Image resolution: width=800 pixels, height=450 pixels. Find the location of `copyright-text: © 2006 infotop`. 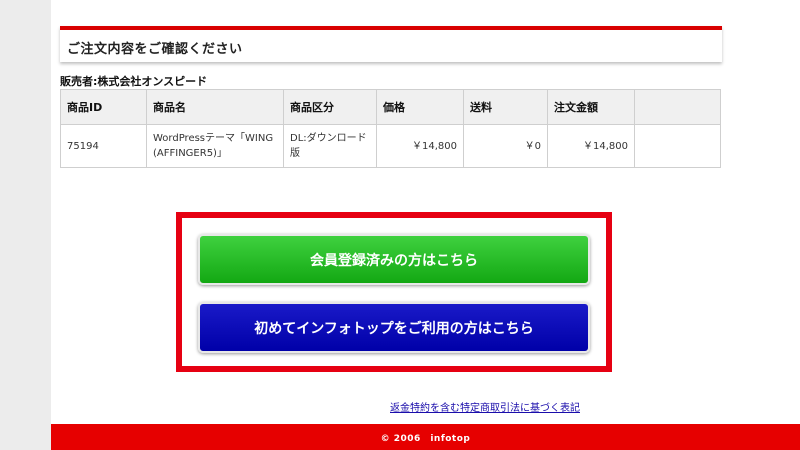

copyright-text: © 2006 infotop is located at coordinates (425, 438).